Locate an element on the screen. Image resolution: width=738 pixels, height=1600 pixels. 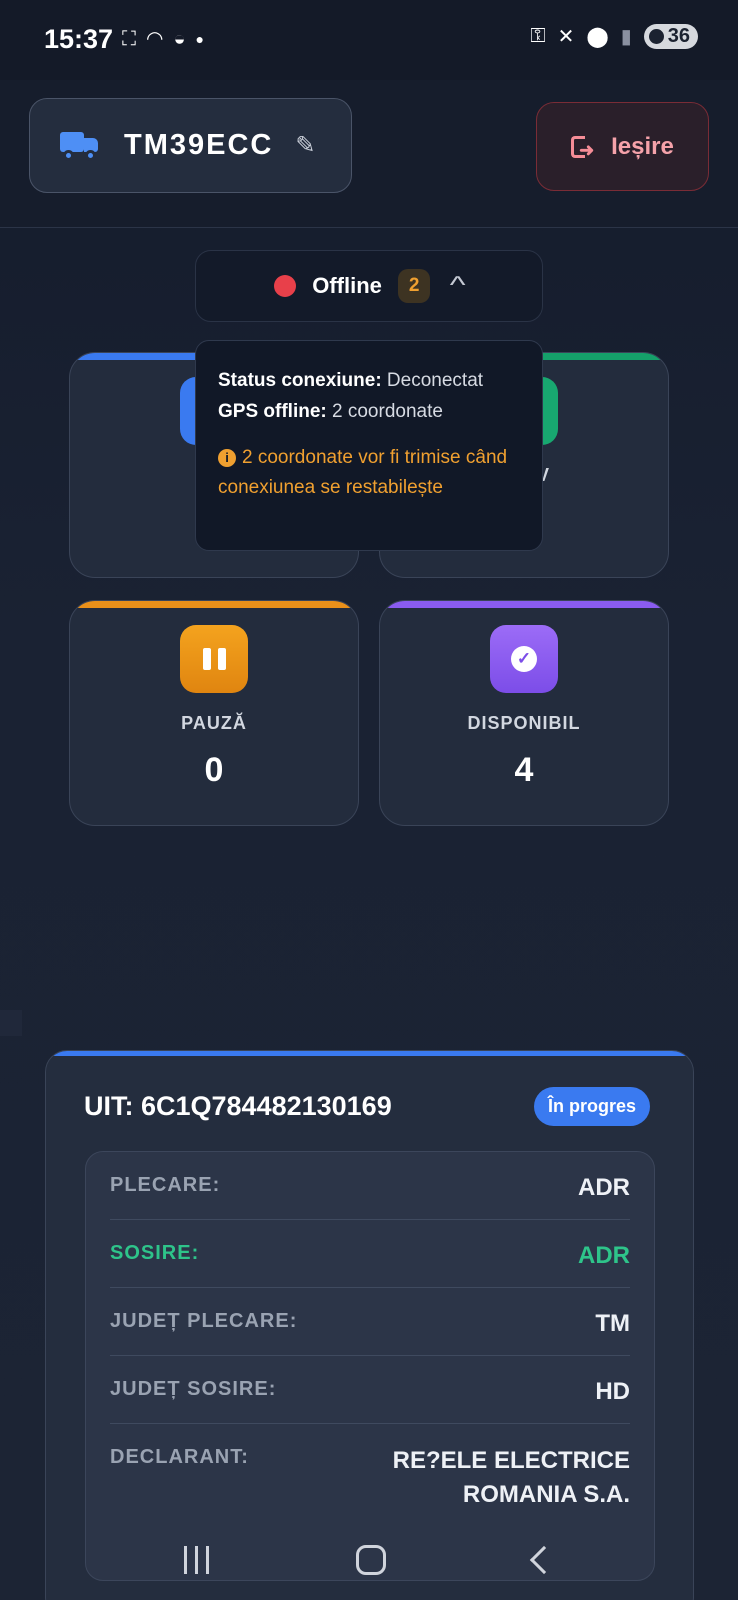
vehicle-selector-button: TM39ECC ✎ is located at coordinates (190, 145).